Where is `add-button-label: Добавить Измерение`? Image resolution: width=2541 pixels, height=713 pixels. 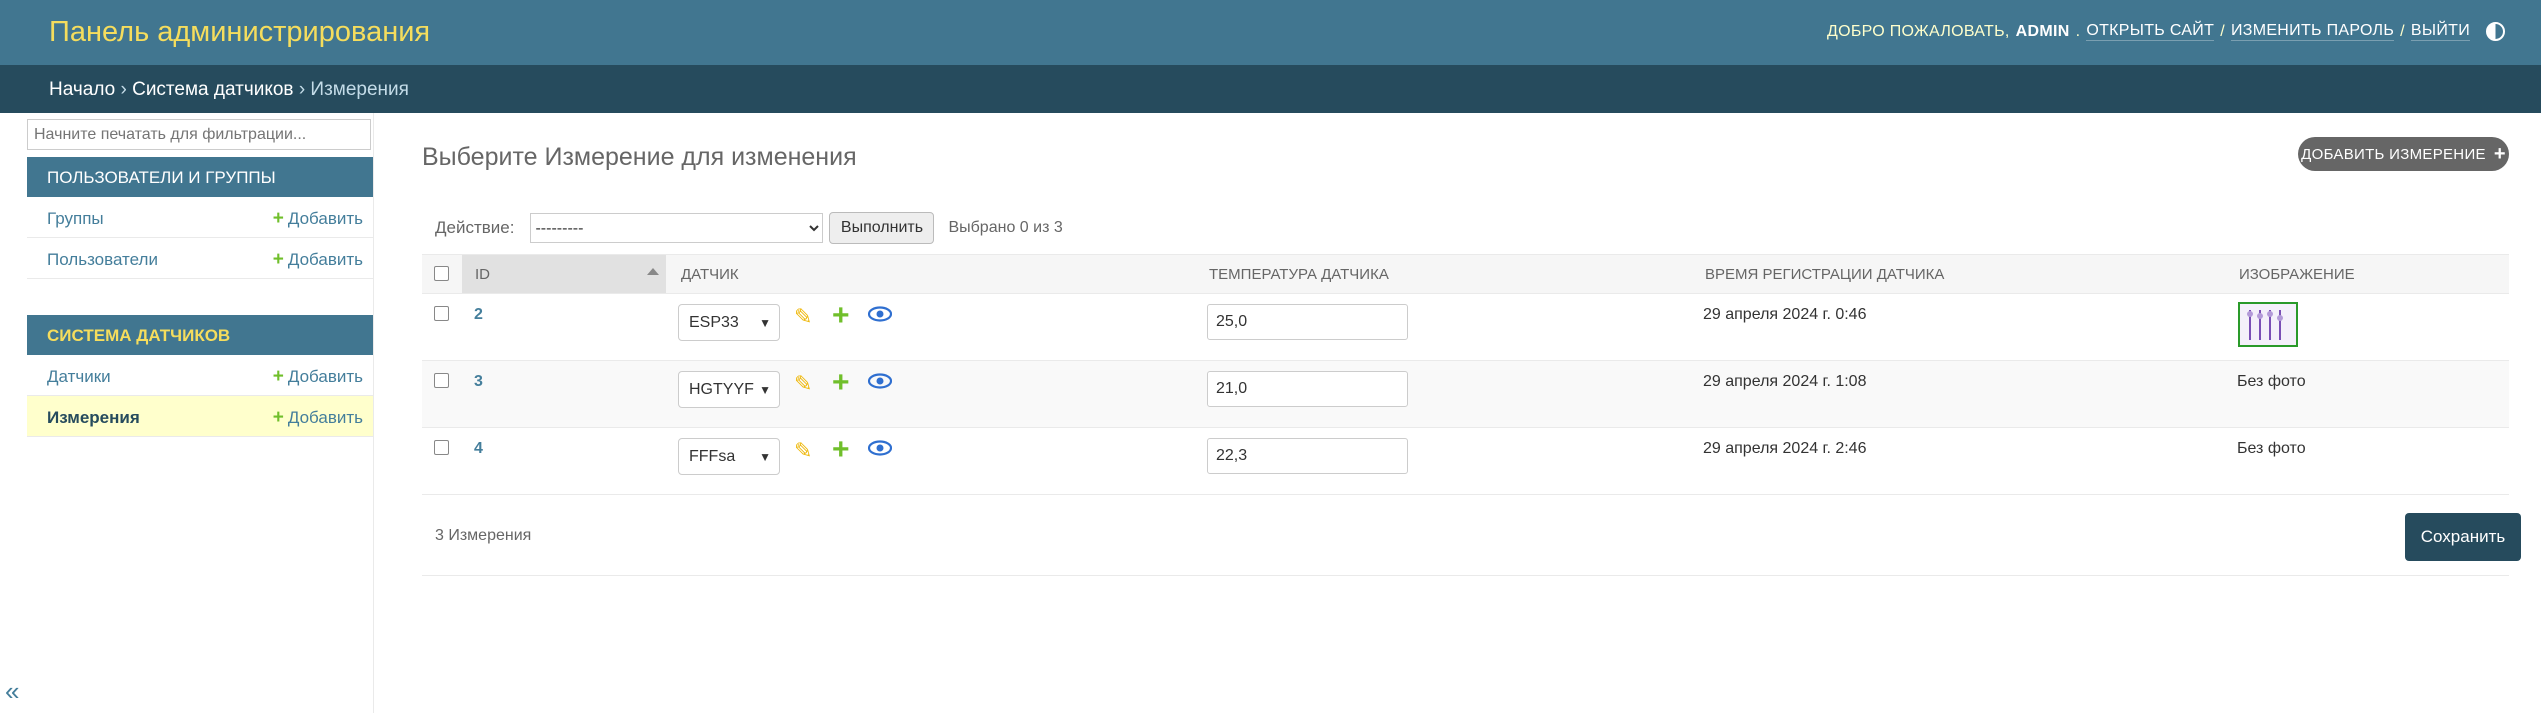
add-button-label: Добавить Измерение is located at coordinates (2393, 154).